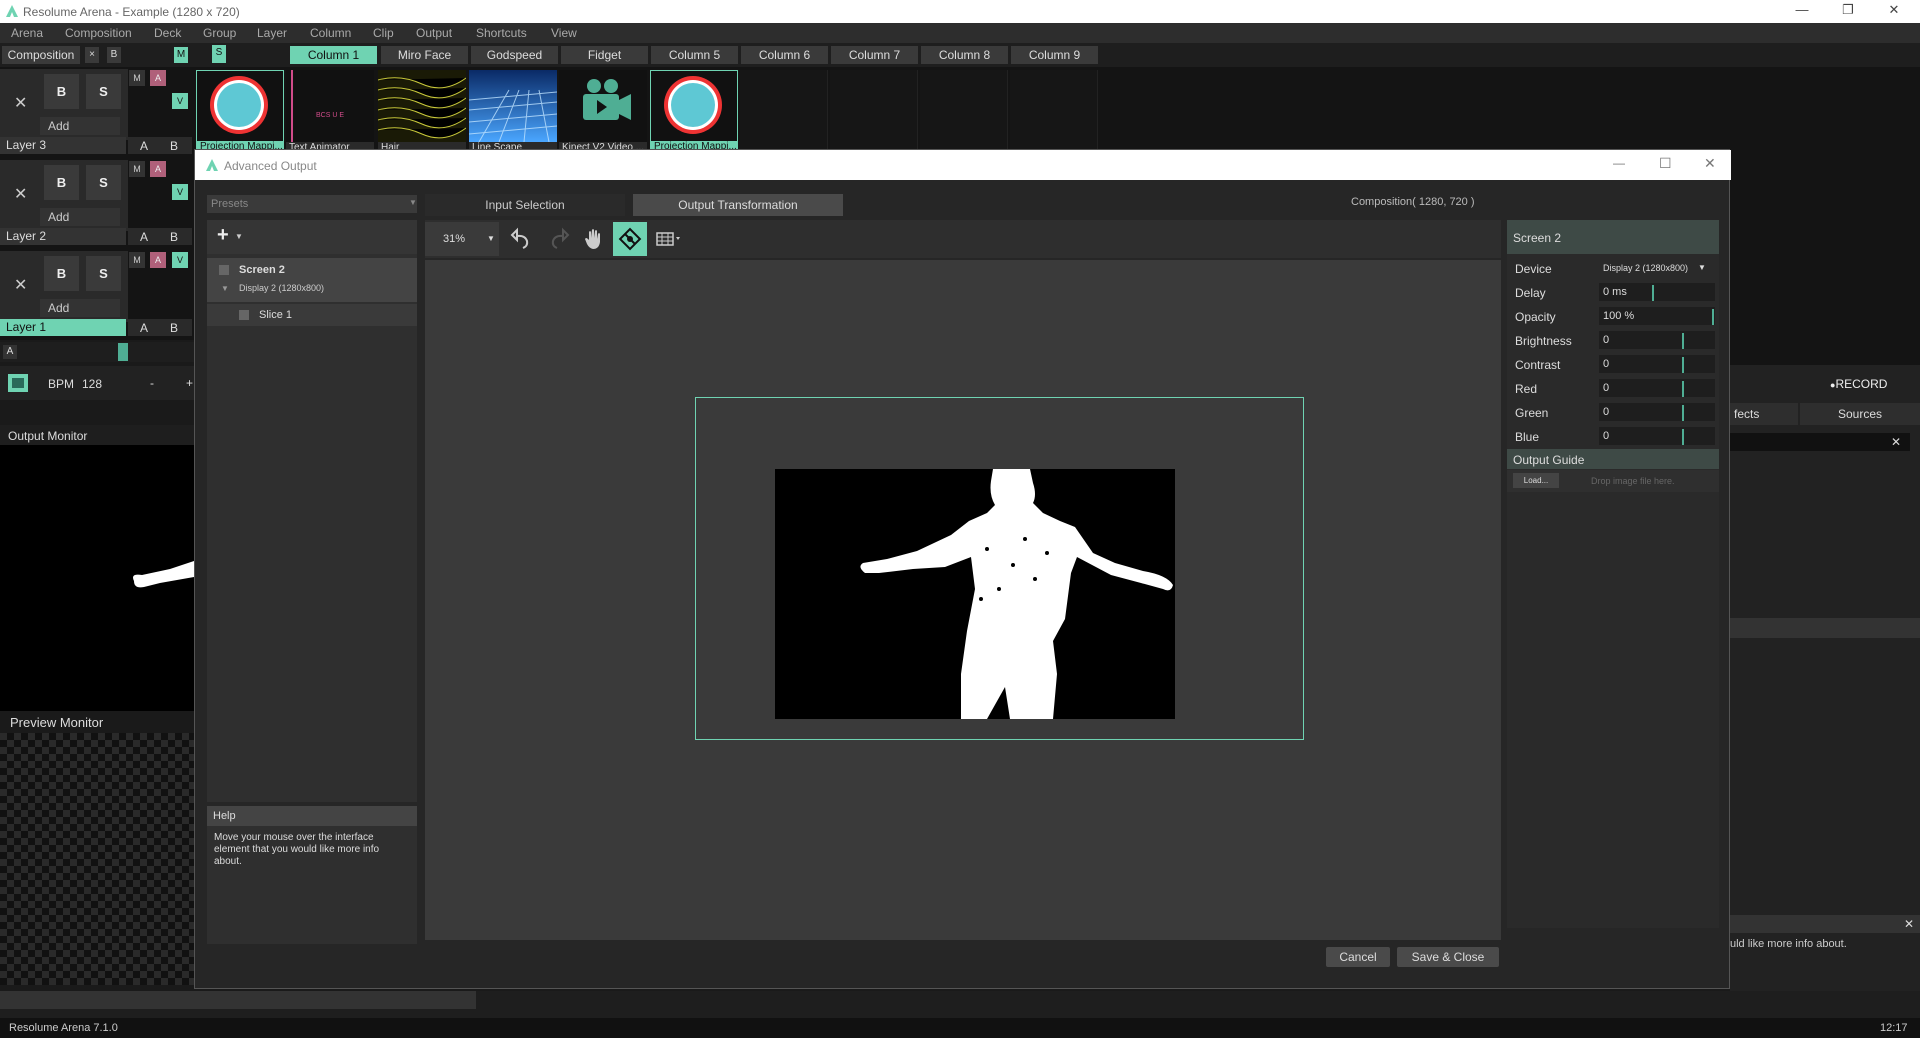 The image size is (1920, 1038). I want to click on screen-checkbox, so click(224, 270).